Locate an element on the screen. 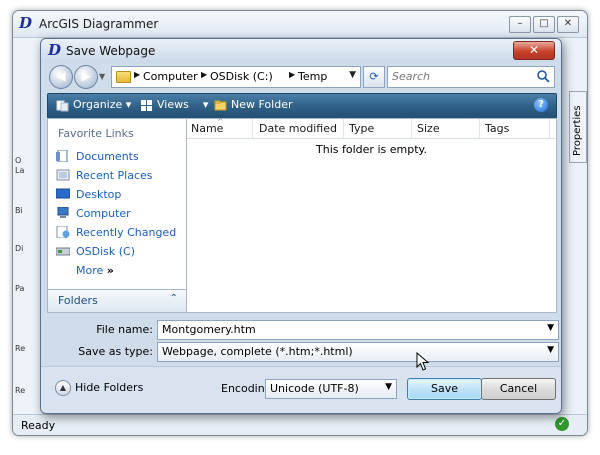 This screenshot has height=455, width=600. organize-label: Organize is located at coordinates (98, 104).